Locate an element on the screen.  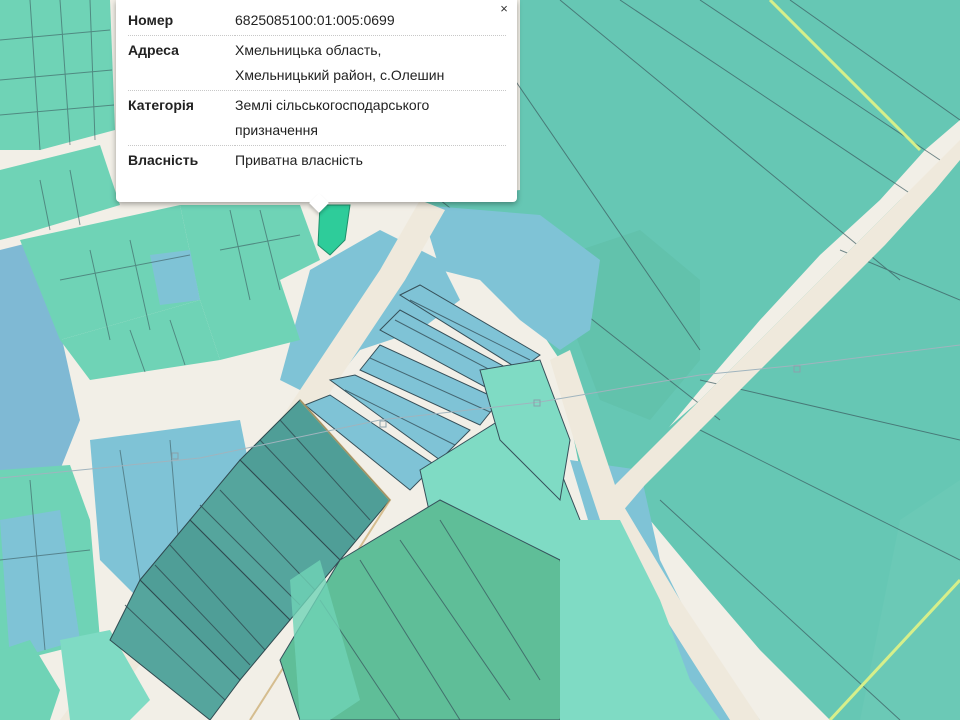
info-row-number: Номер 6825085100:01:005:0699 is located at coordinates (317, 21).